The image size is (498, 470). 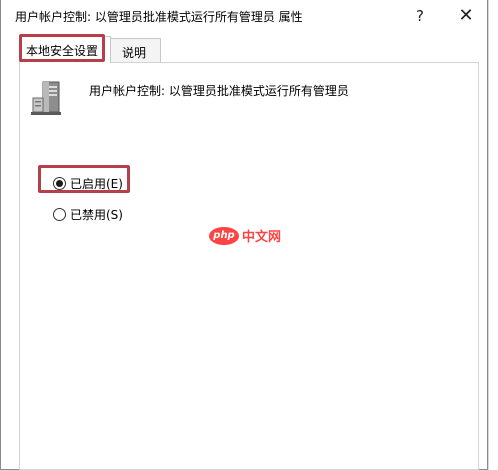 I want to click on option-disabled: 已禁用(S), so click(x=88, y=214).